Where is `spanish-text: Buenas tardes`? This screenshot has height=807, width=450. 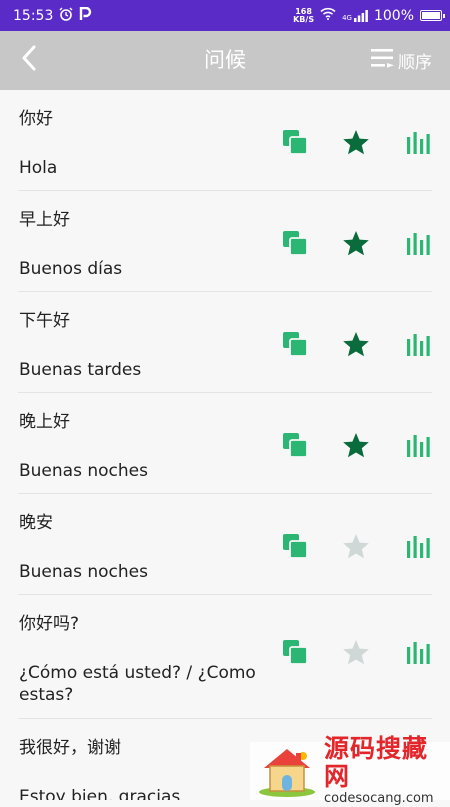
spanish-text: Buenas tardes is located at coordinates (80, 370).